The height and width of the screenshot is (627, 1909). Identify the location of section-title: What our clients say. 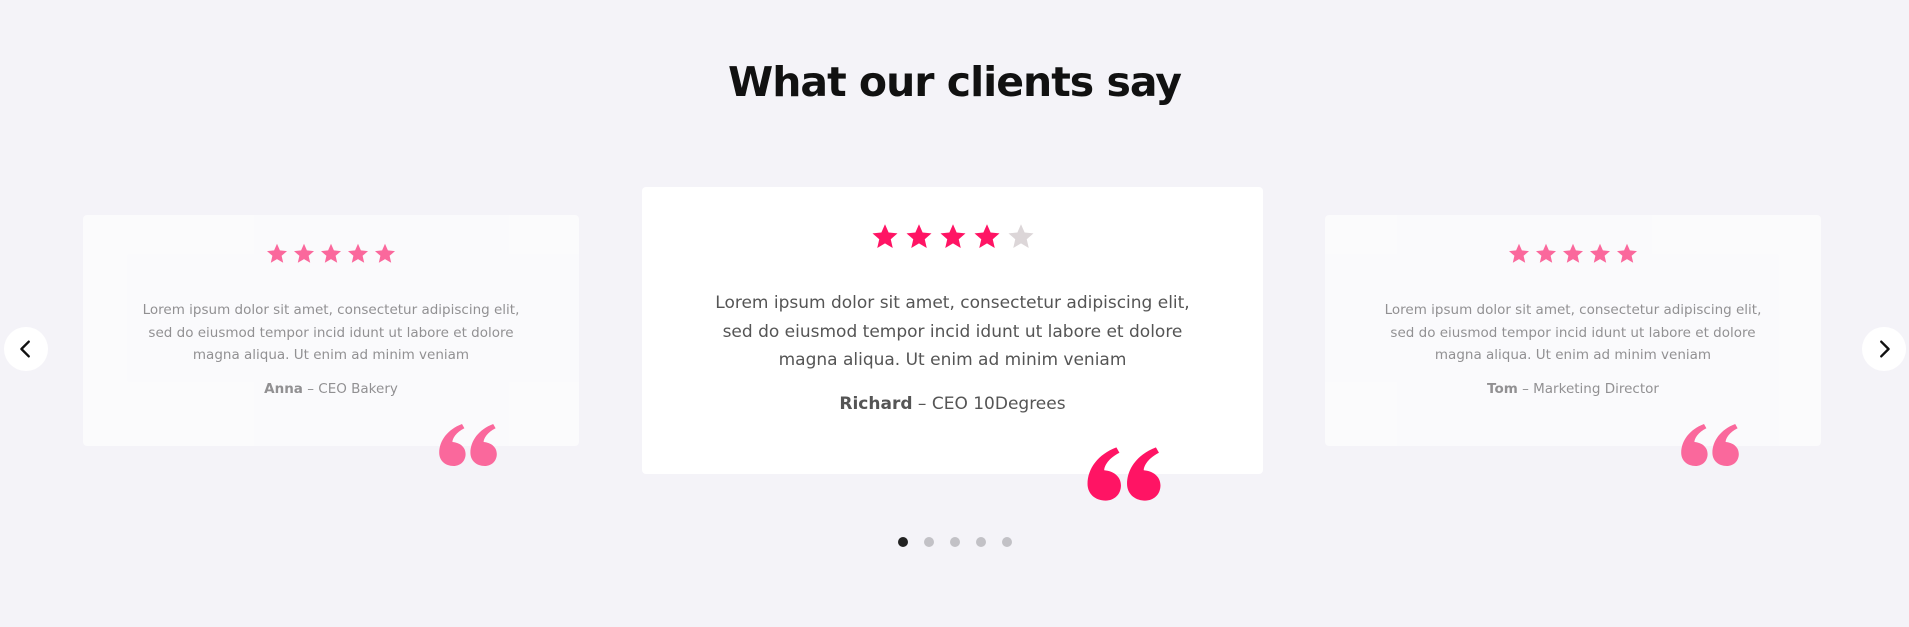
(954, 82).